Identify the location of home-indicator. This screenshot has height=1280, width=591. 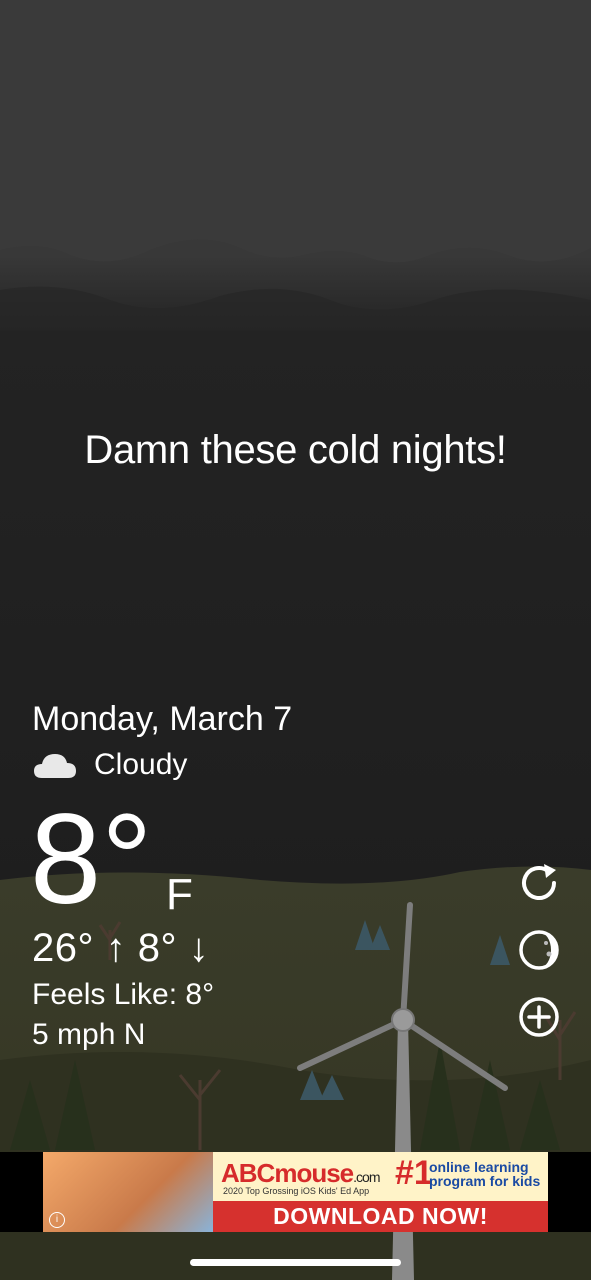
(295, 1262).